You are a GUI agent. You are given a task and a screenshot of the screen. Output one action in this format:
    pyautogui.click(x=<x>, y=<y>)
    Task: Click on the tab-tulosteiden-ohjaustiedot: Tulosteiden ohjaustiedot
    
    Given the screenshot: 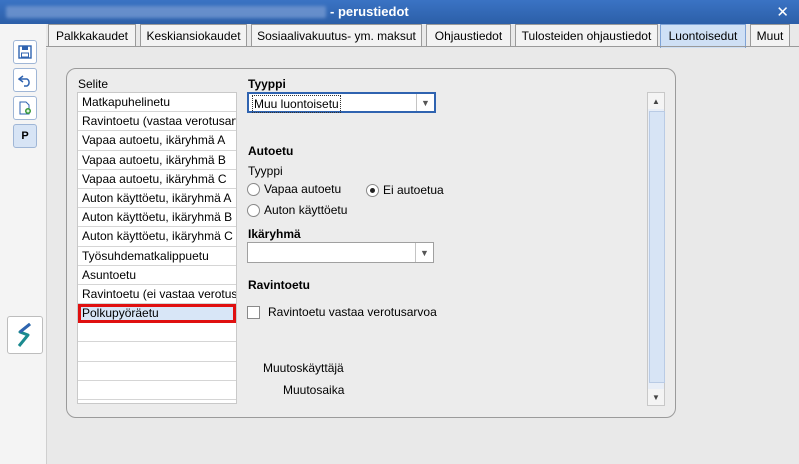 What is the action you would take?
    pyautogui.click(x=586, y=35)
    